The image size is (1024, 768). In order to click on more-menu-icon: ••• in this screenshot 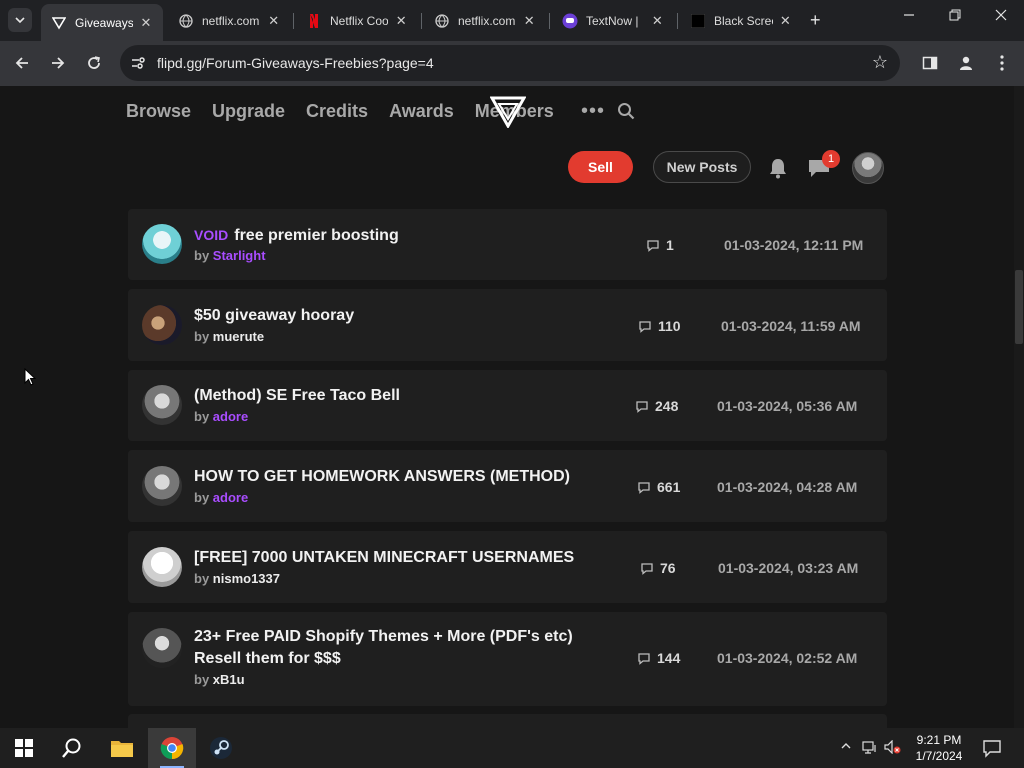, I will do `click(593, 111)`.